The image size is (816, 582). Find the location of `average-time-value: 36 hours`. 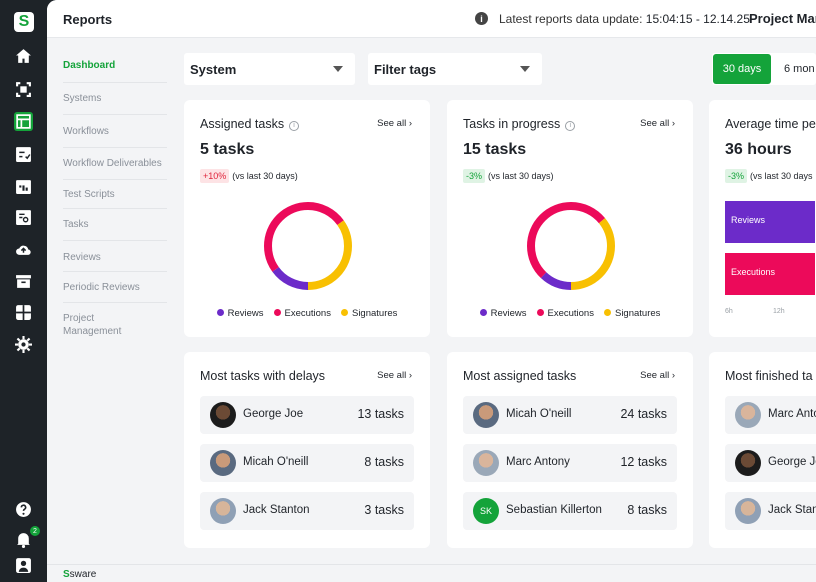

average-time-value: 36 hours is located at coordinates (758, 149).